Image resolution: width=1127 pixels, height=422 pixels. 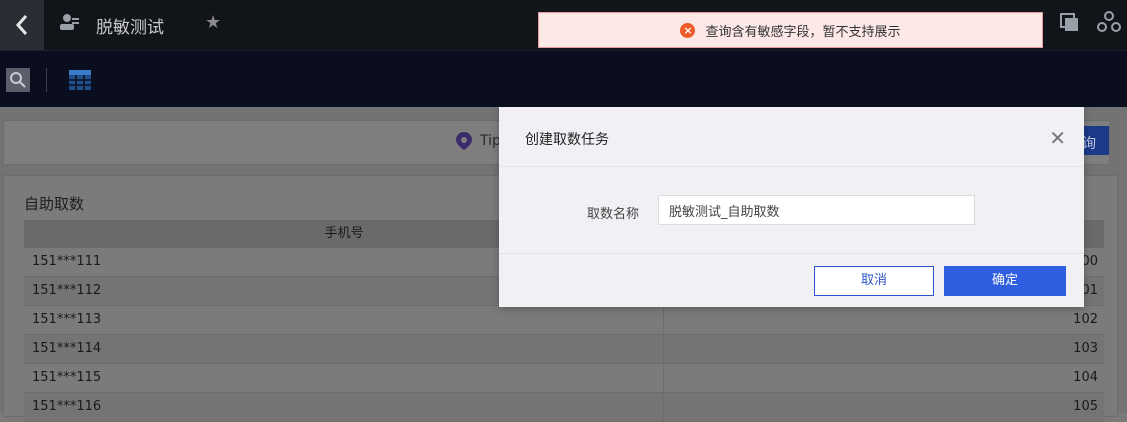 What do you see at coordinates (130, 28) in the screenshot?
I see `page-title: 脱敏测试` at bounding box center [130, 28].